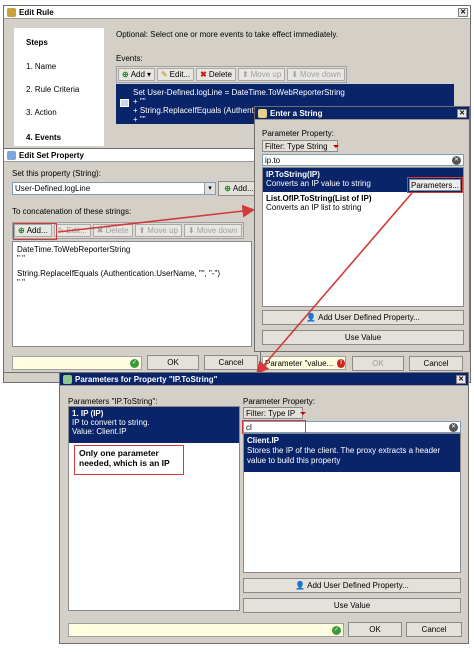  What do you see at coordinates (341, 363) in the screenshot?
I see `error-icon: !` at bounding box center [341, 363].